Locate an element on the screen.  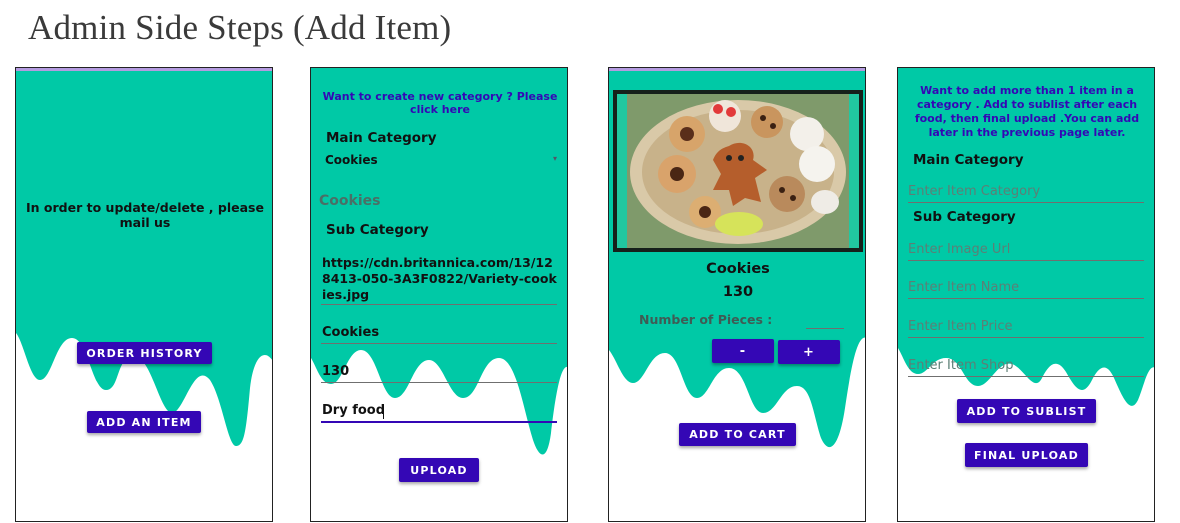
add-to-cart-button: ADD TO CART is located at coordinates (737, 434).